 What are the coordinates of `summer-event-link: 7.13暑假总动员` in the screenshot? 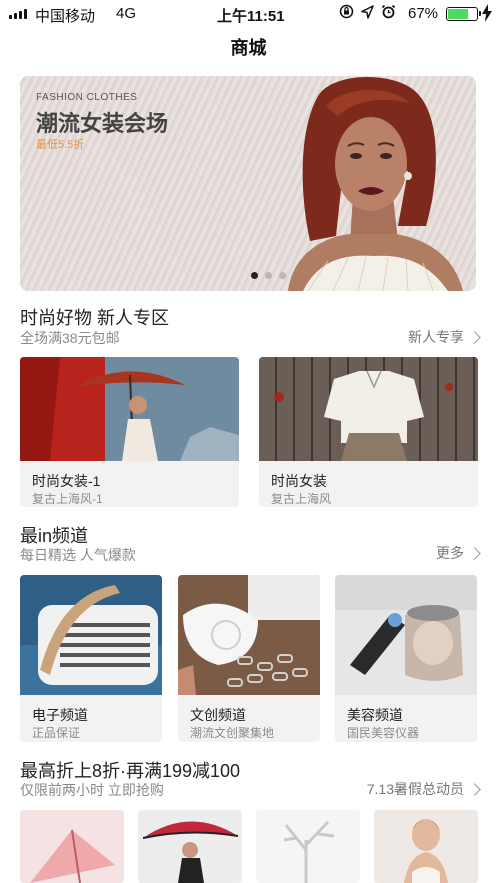 It's located at (423, 789).